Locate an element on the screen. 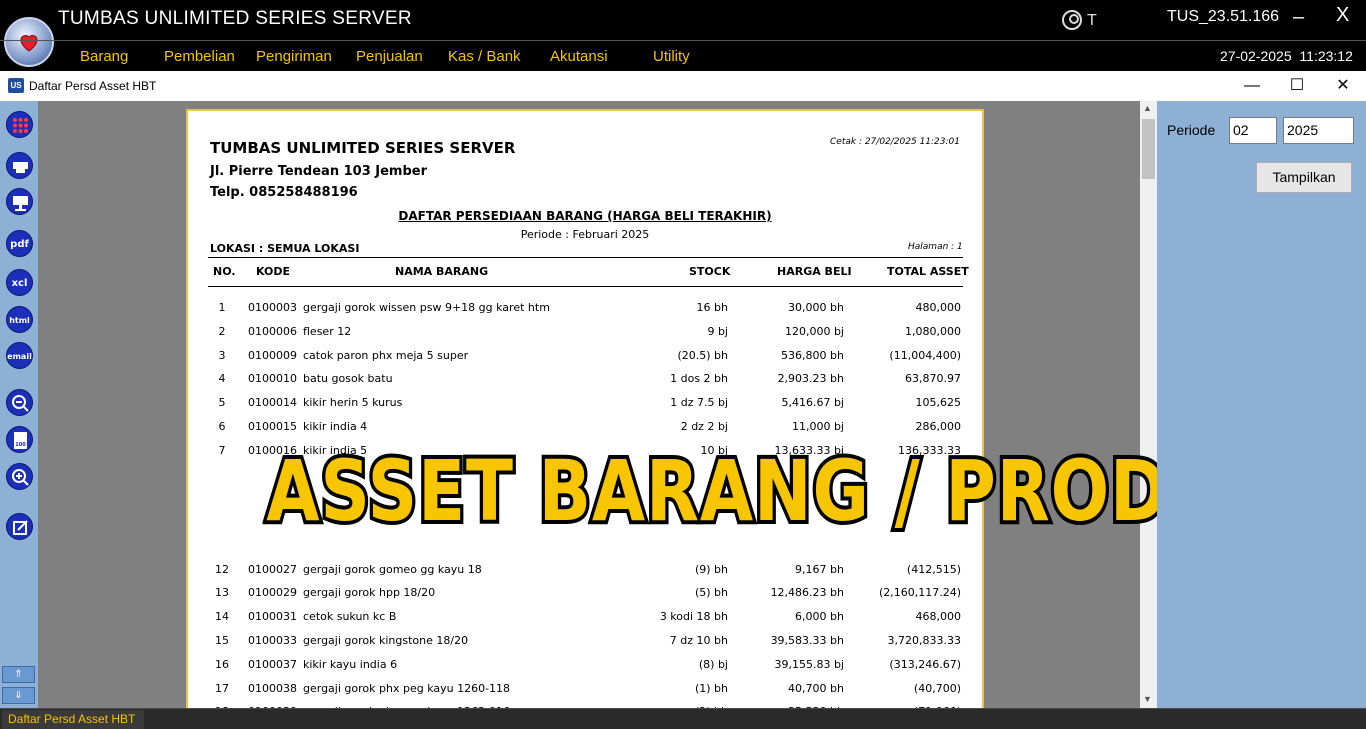  cell-harga: 12,486.23 bh is located at coordinates (807, 592).